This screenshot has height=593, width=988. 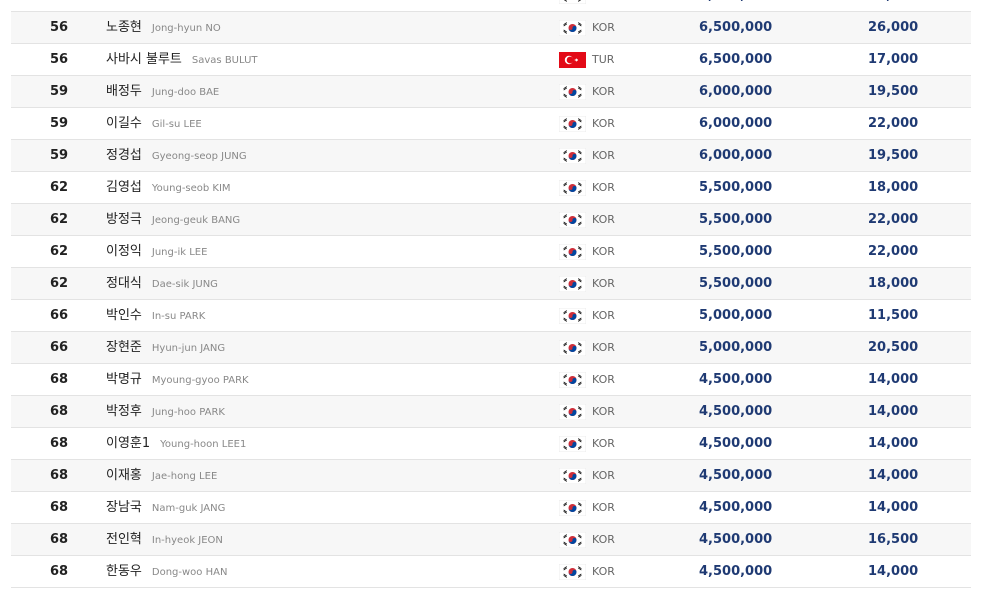 I want to click on player-name-cell: 정대식 Dae-sik JUNG, so click(x=162, y=283).